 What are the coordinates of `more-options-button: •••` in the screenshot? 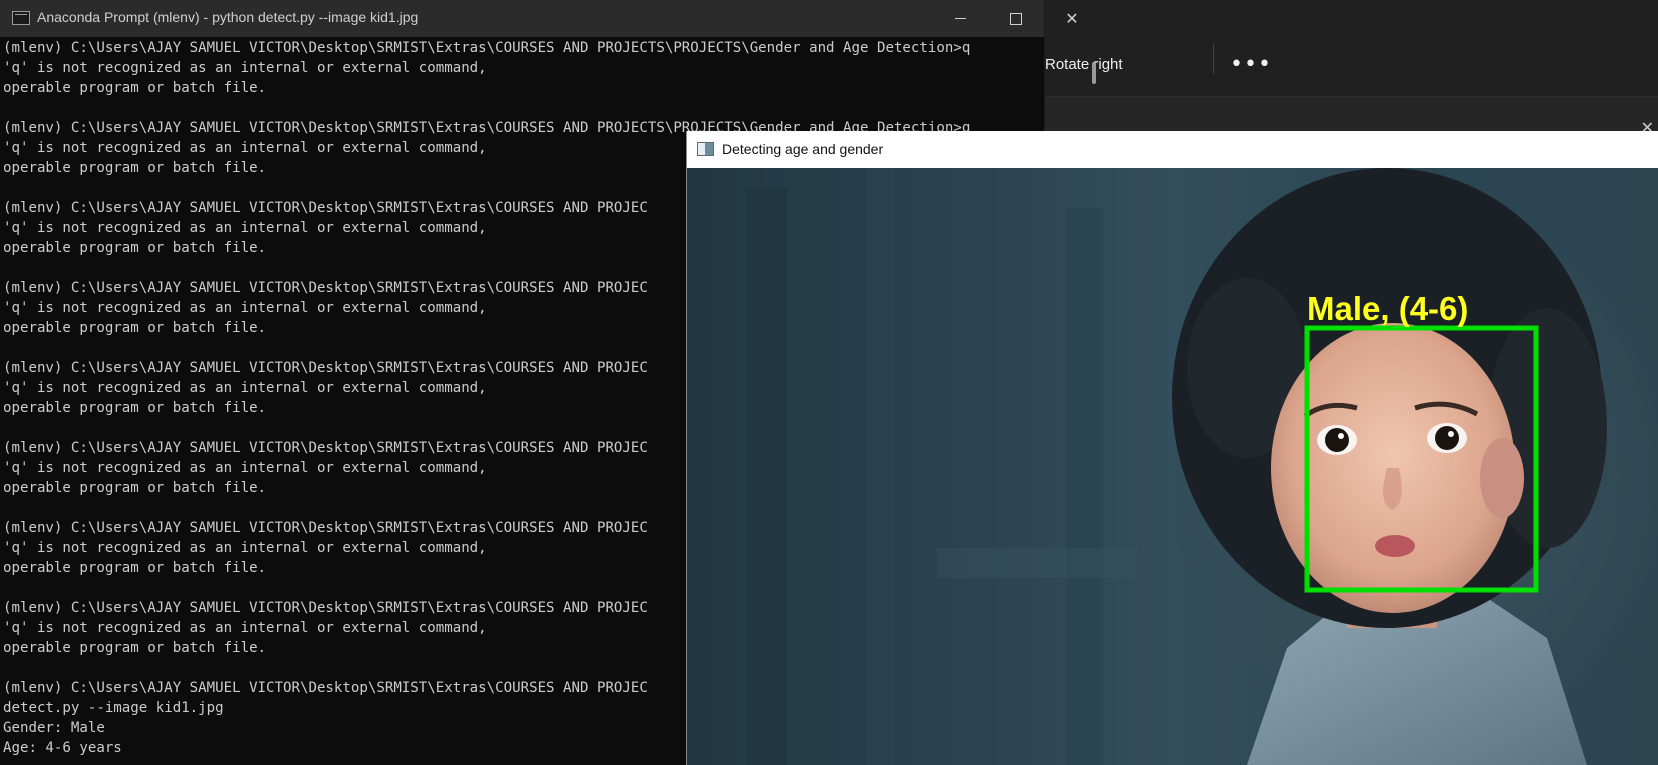 It's located at (1250, 64).